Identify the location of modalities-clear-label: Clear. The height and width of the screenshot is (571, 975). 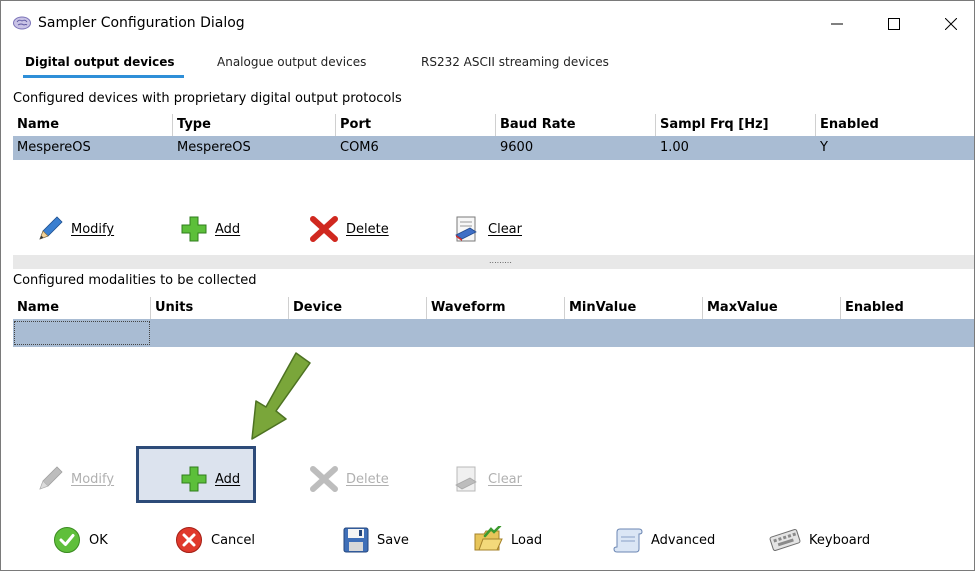
(505, 479).